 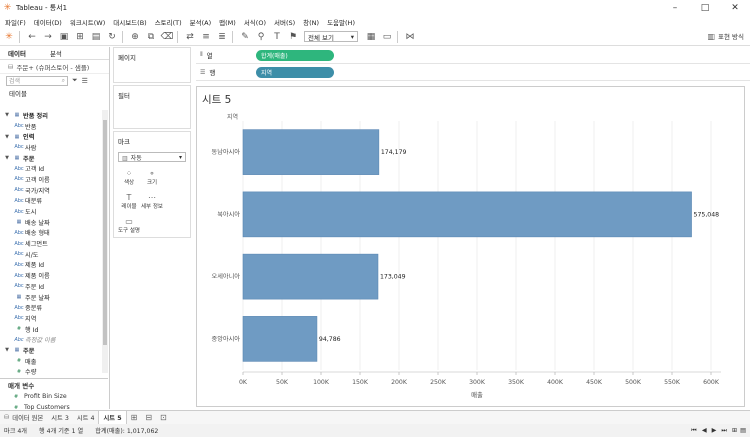 I want to click on field-item: Abc 중분류, so click(x=51, y=307).